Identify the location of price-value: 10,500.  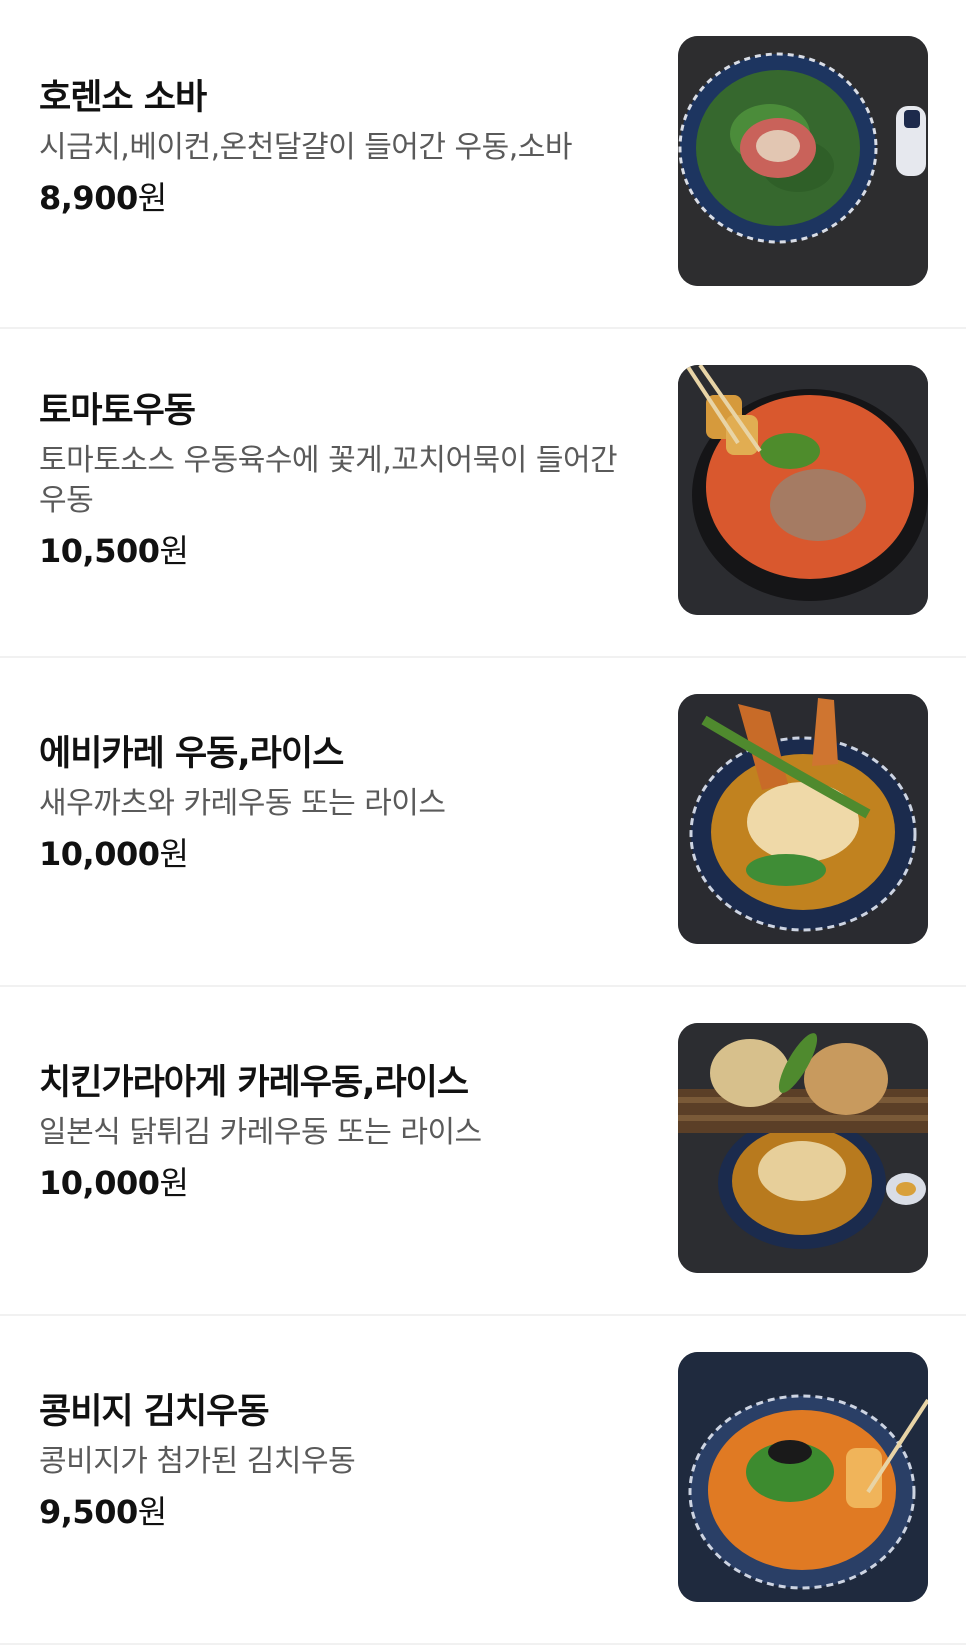
(99, 551).